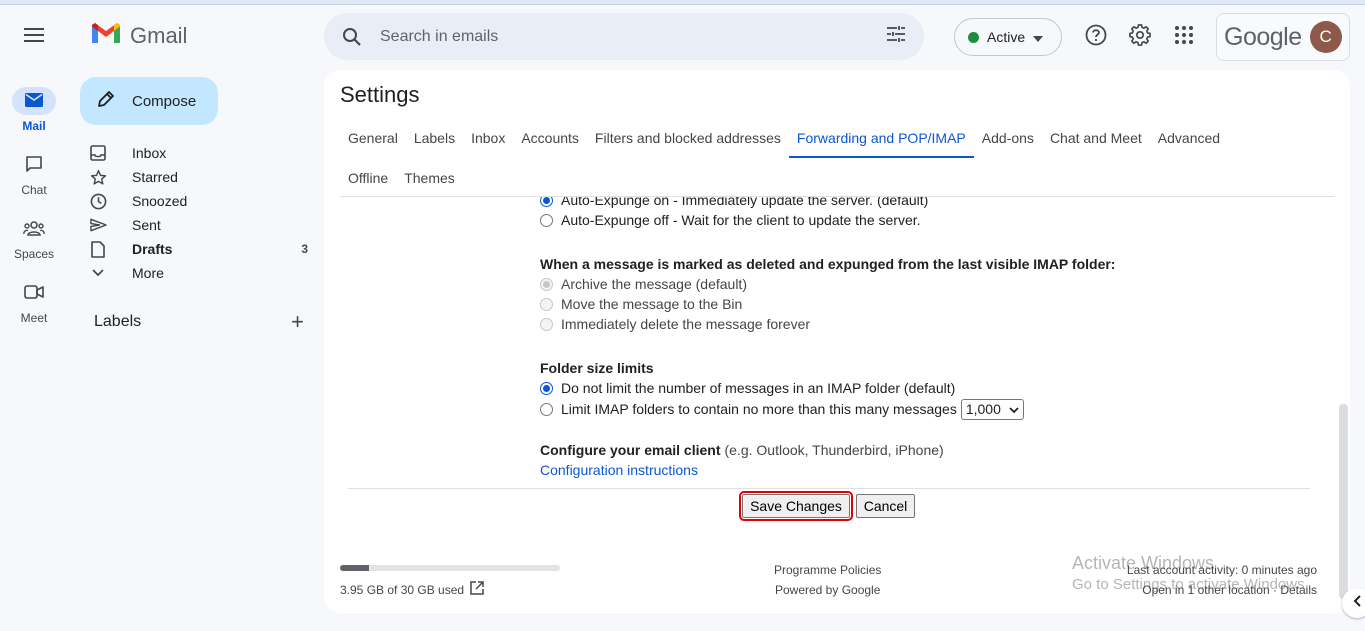 The height and width of the screenshot is (631, 1365). I want to click on chat-icon, so click(34, 165).